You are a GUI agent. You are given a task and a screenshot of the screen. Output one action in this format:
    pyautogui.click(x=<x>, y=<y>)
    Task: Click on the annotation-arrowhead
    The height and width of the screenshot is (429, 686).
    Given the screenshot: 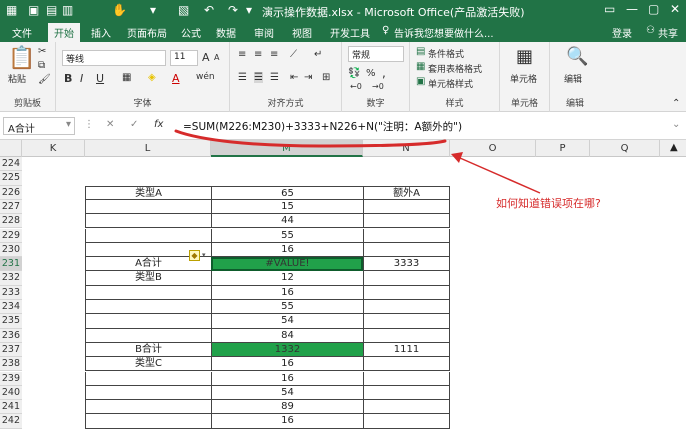 What is the action you would take?
    pyautogui.click(x=457, y=157)
    